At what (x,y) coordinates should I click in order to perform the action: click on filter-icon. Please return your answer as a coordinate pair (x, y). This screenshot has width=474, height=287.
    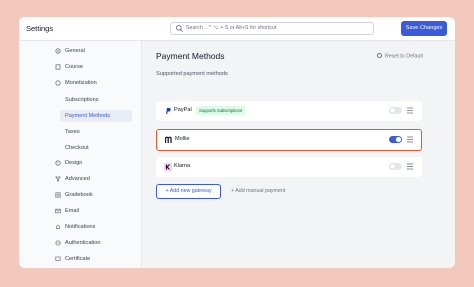
    Looking at the image, I should click on (58, 179).